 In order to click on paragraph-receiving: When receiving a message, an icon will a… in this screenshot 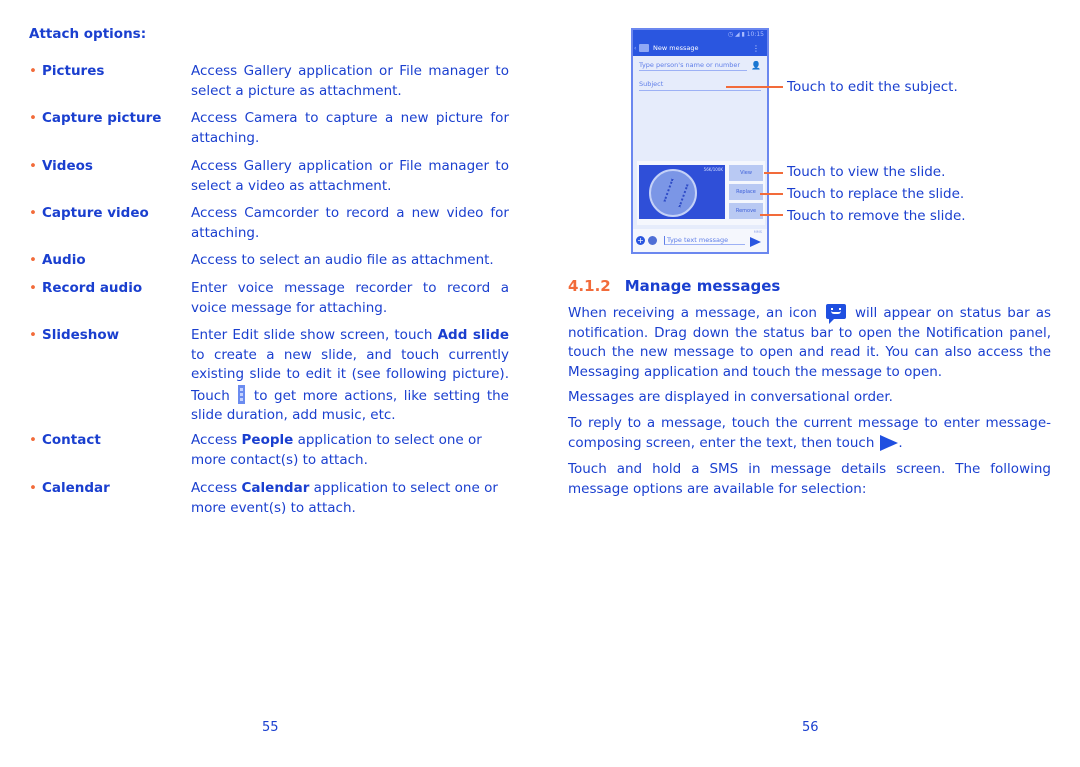, I will do `click(810, 342)`.